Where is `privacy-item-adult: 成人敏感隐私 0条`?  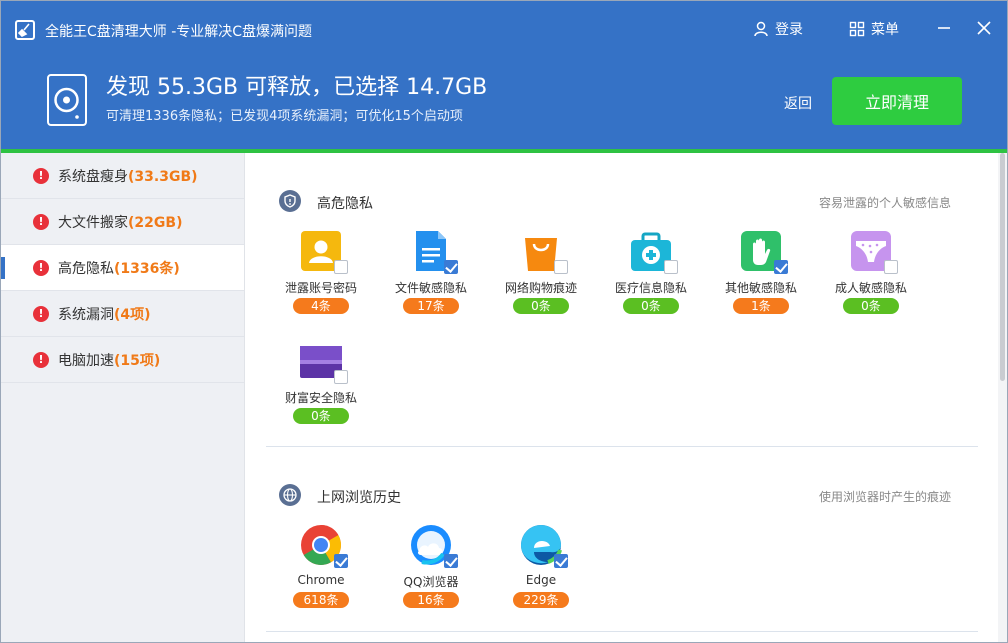
privacy-item-adult: 成人敏感隐私 0条 is located at coordinates (871, 280).